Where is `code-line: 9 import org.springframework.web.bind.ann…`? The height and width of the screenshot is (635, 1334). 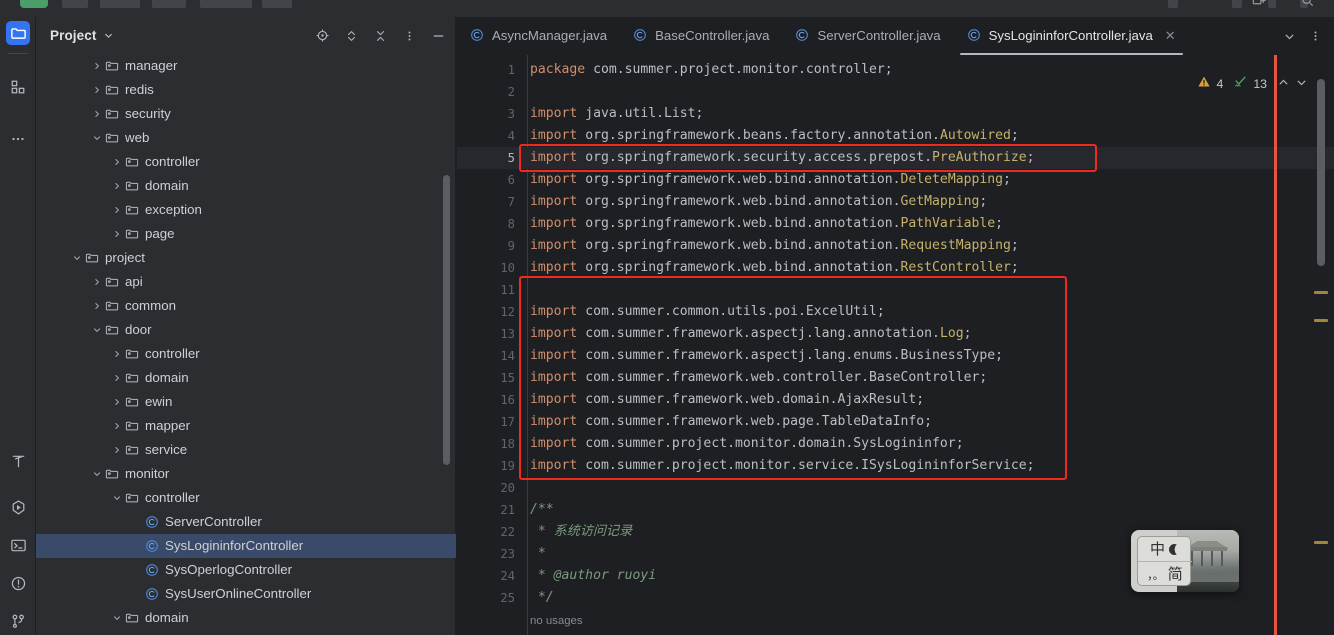
code-line: 9 import org.springframework.web.bind.ann… is located at coordinates (895, 246).